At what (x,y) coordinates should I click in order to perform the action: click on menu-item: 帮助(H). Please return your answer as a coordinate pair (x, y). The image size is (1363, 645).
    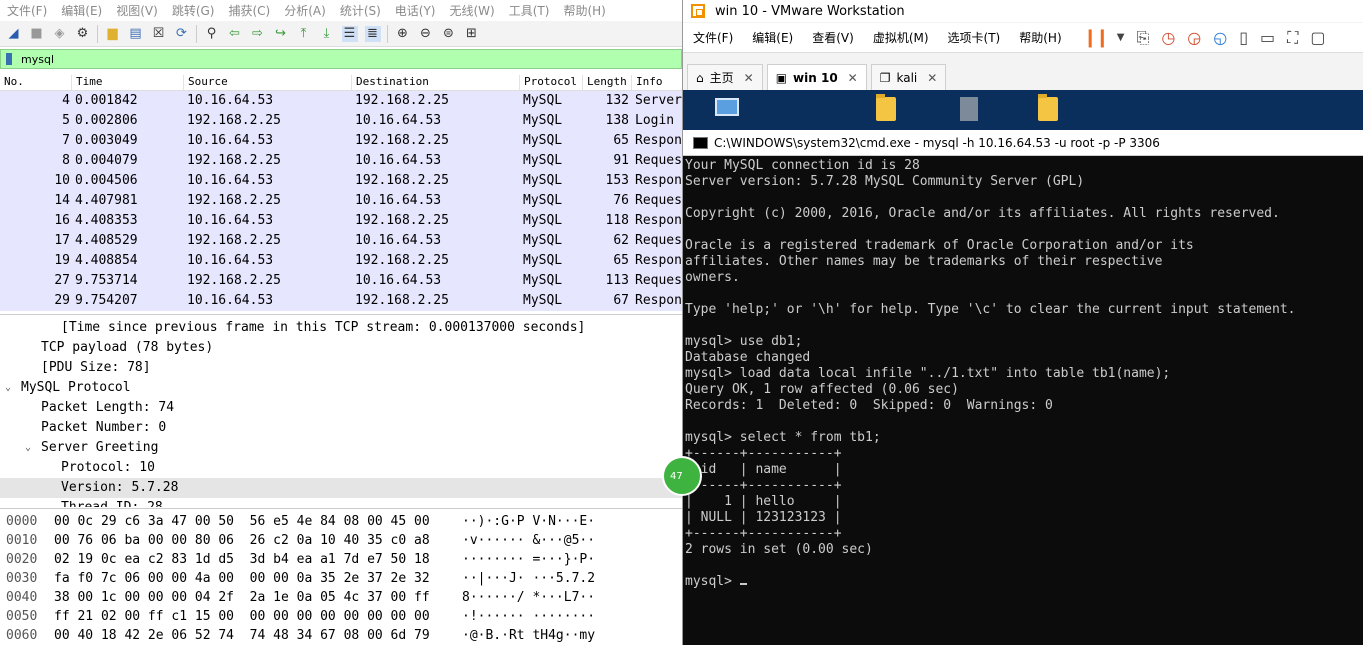
    Looking at the image, I should click on (584, 10).